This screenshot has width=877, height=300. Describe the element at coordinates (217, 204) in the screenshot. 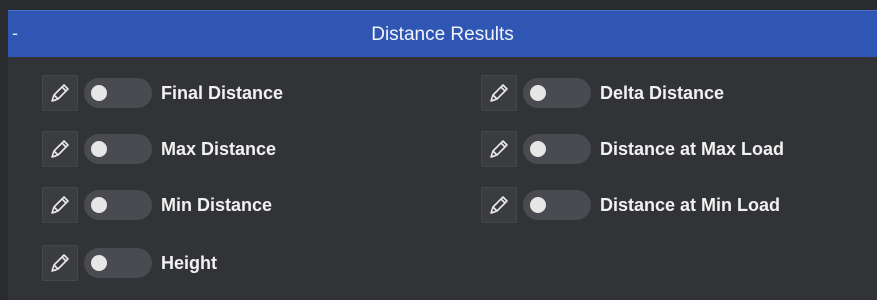

I see `result-label: Min Distance` at that location.